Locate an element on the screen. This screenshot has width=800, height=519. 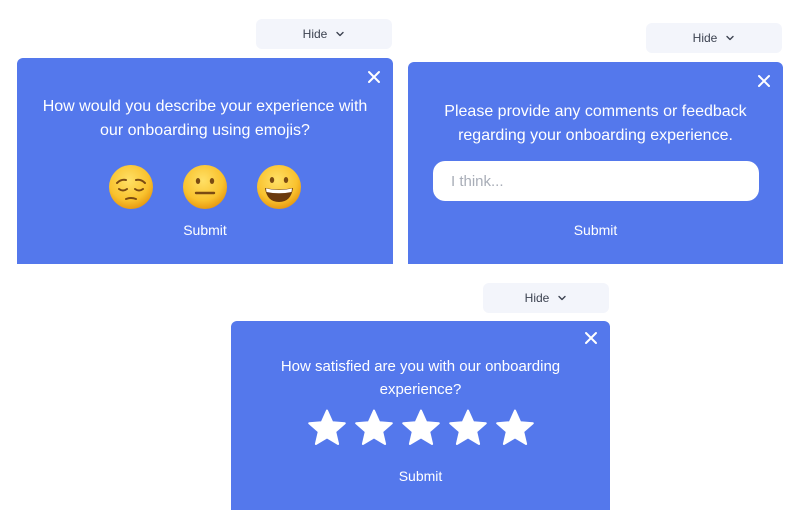
neutral-face-emoji-button is located at coordinates (205, 187).